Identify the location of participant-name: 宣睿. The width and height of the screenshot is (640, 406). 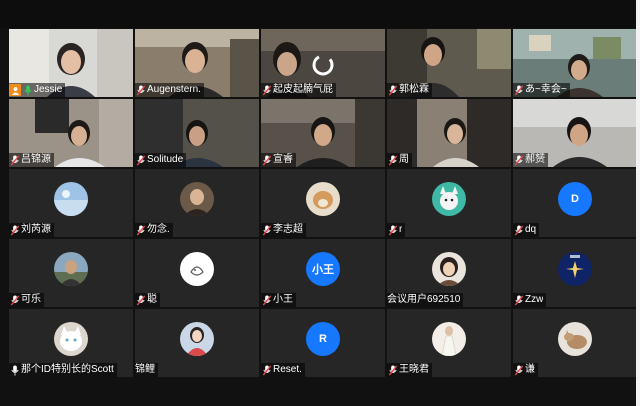
(283, 159).